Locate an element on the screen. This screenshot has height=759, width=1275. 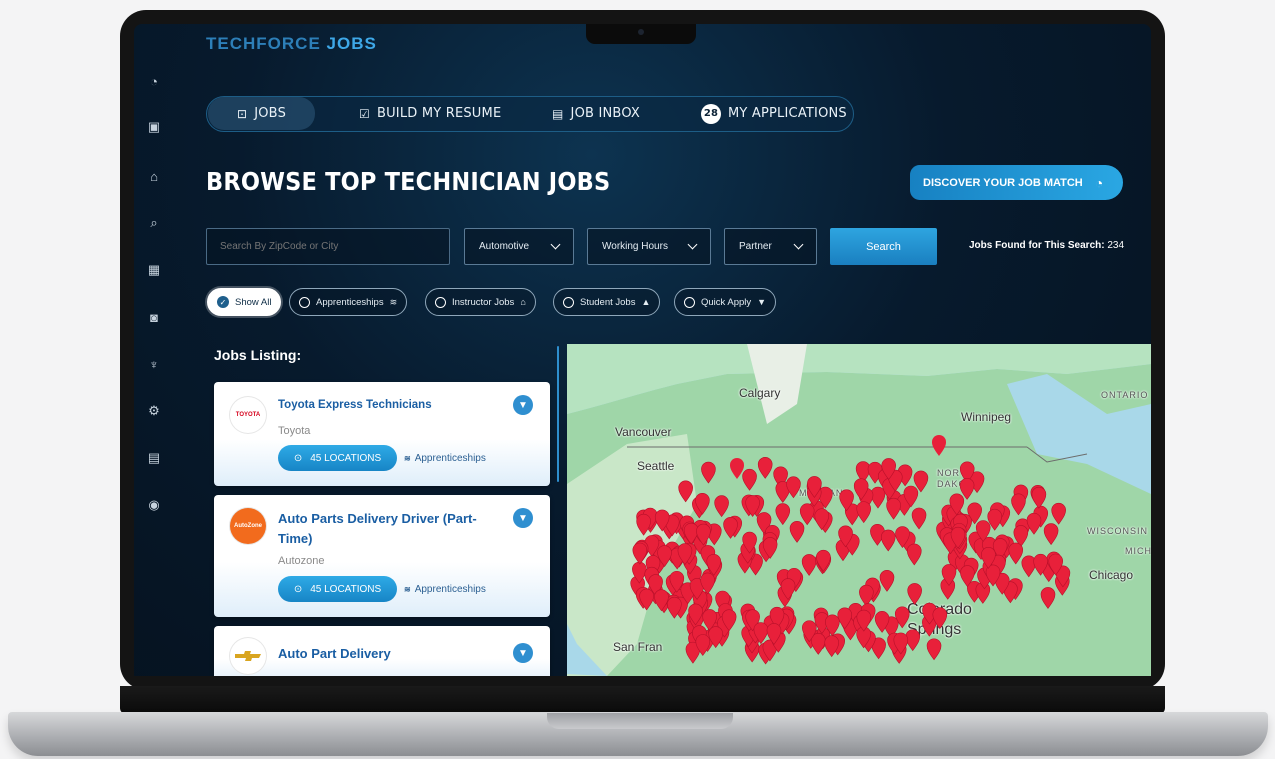
profile-card-icon: ▣ is located at coordinates (154, 127).